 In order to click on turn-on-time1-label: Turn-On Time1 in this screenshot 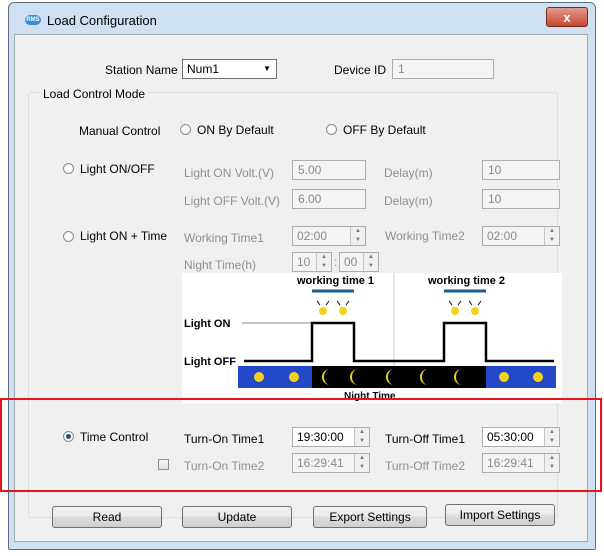, I will do `click(224, 439)`.